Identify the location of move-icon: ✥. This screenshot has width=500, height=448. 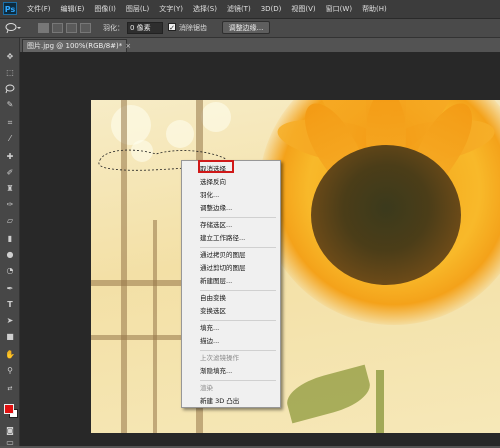
(10, 57).